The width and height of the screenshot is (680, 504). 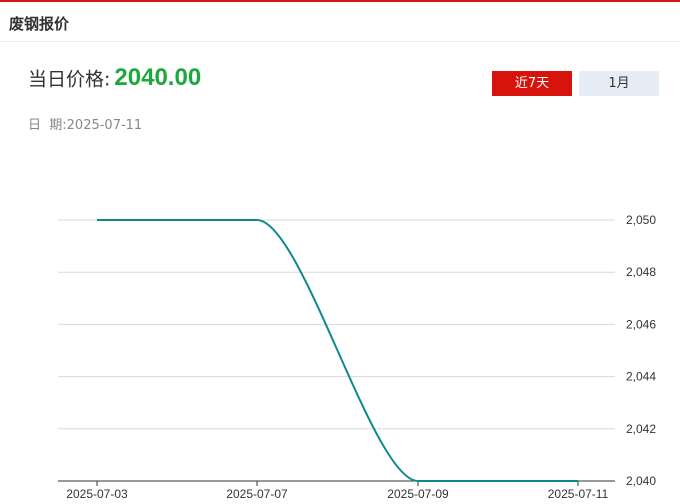 What do you see at coordinates (641, 377) in the screenshot?
I see `y-tick-label: 2,044` at bounding box center [641, 377].